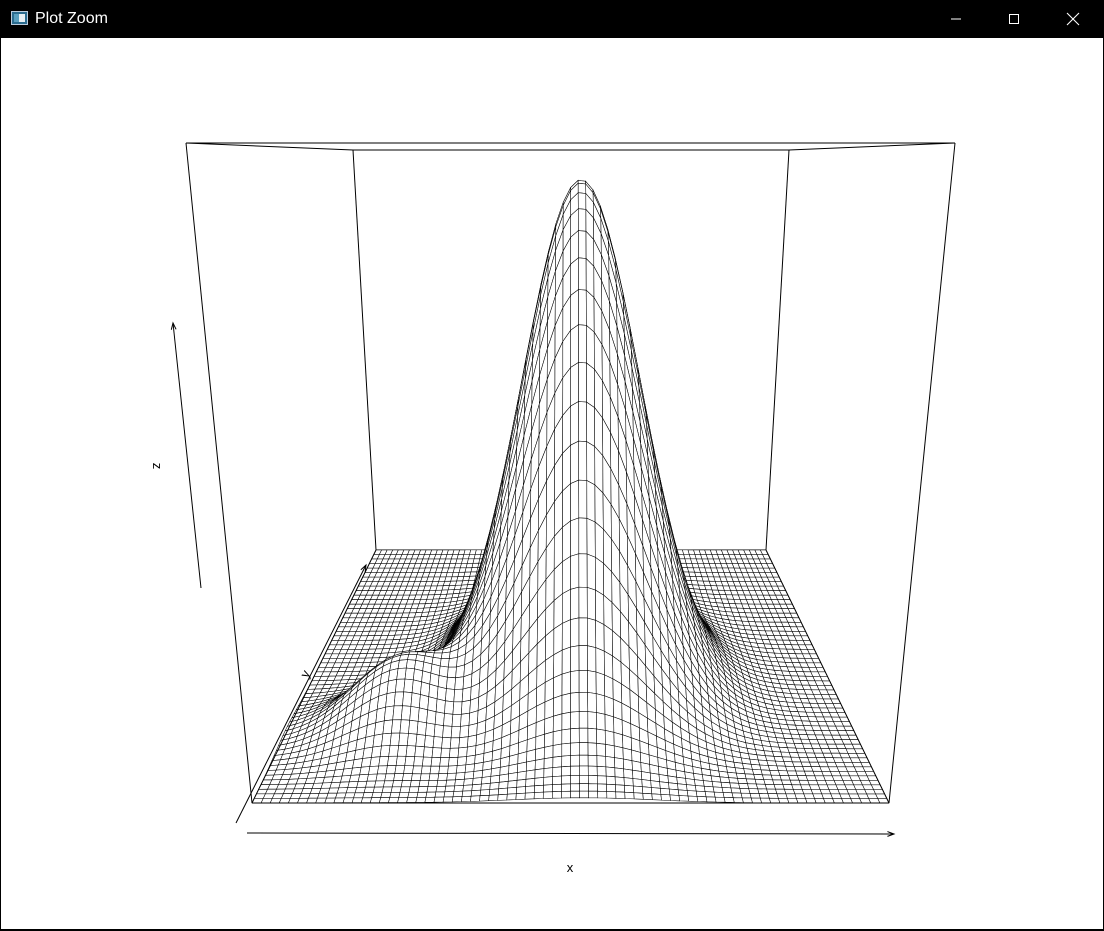 Image resolution: width=1104 pixels, height=931 pixels. I want to click on maximize-button, so click(1014, 19).